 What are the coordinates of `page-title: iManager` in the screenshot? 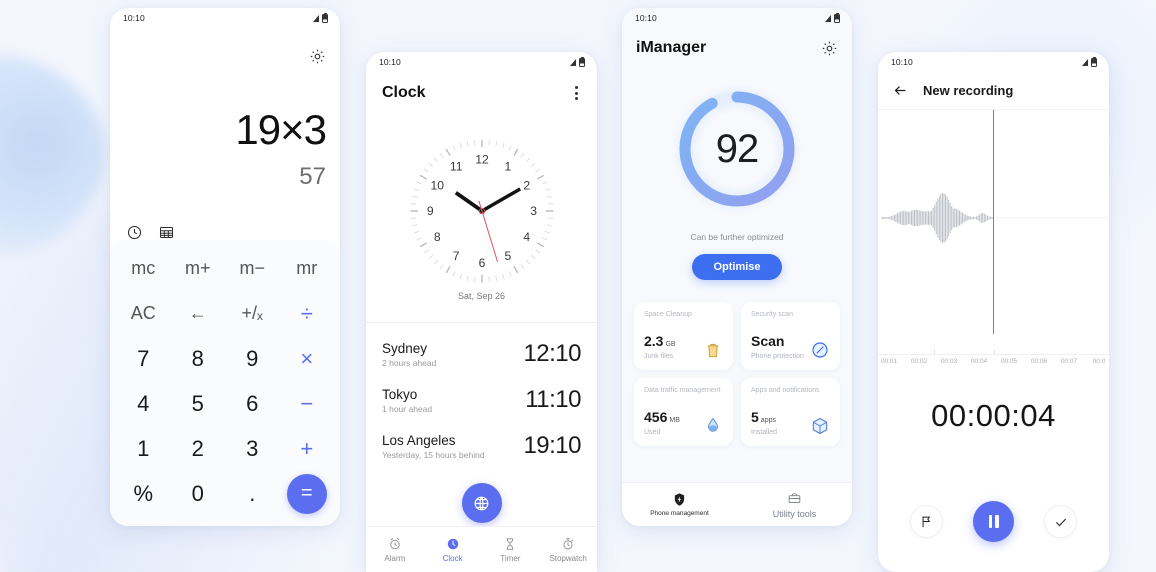 It's located at (671, 47).